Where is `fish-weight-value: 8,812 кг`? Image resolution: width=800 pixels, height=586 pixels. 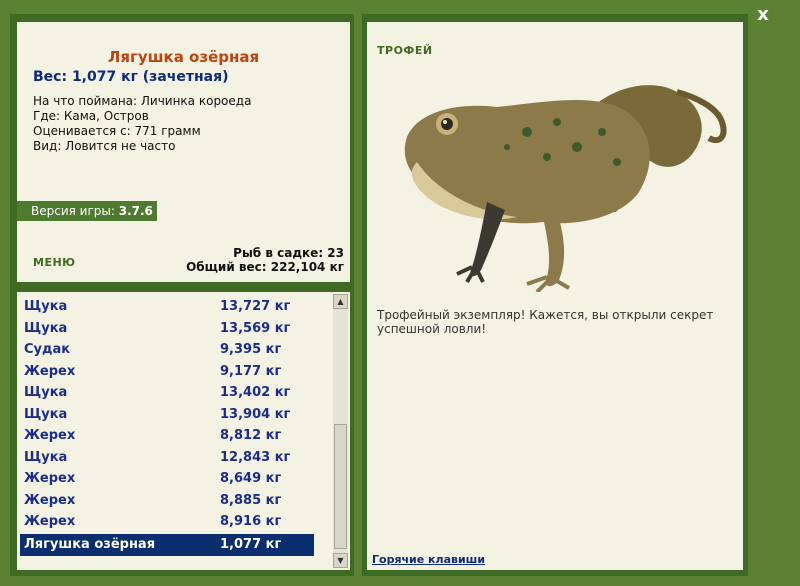
fish-weight-value: 8,812 кг is located at coordinates (251, 435).